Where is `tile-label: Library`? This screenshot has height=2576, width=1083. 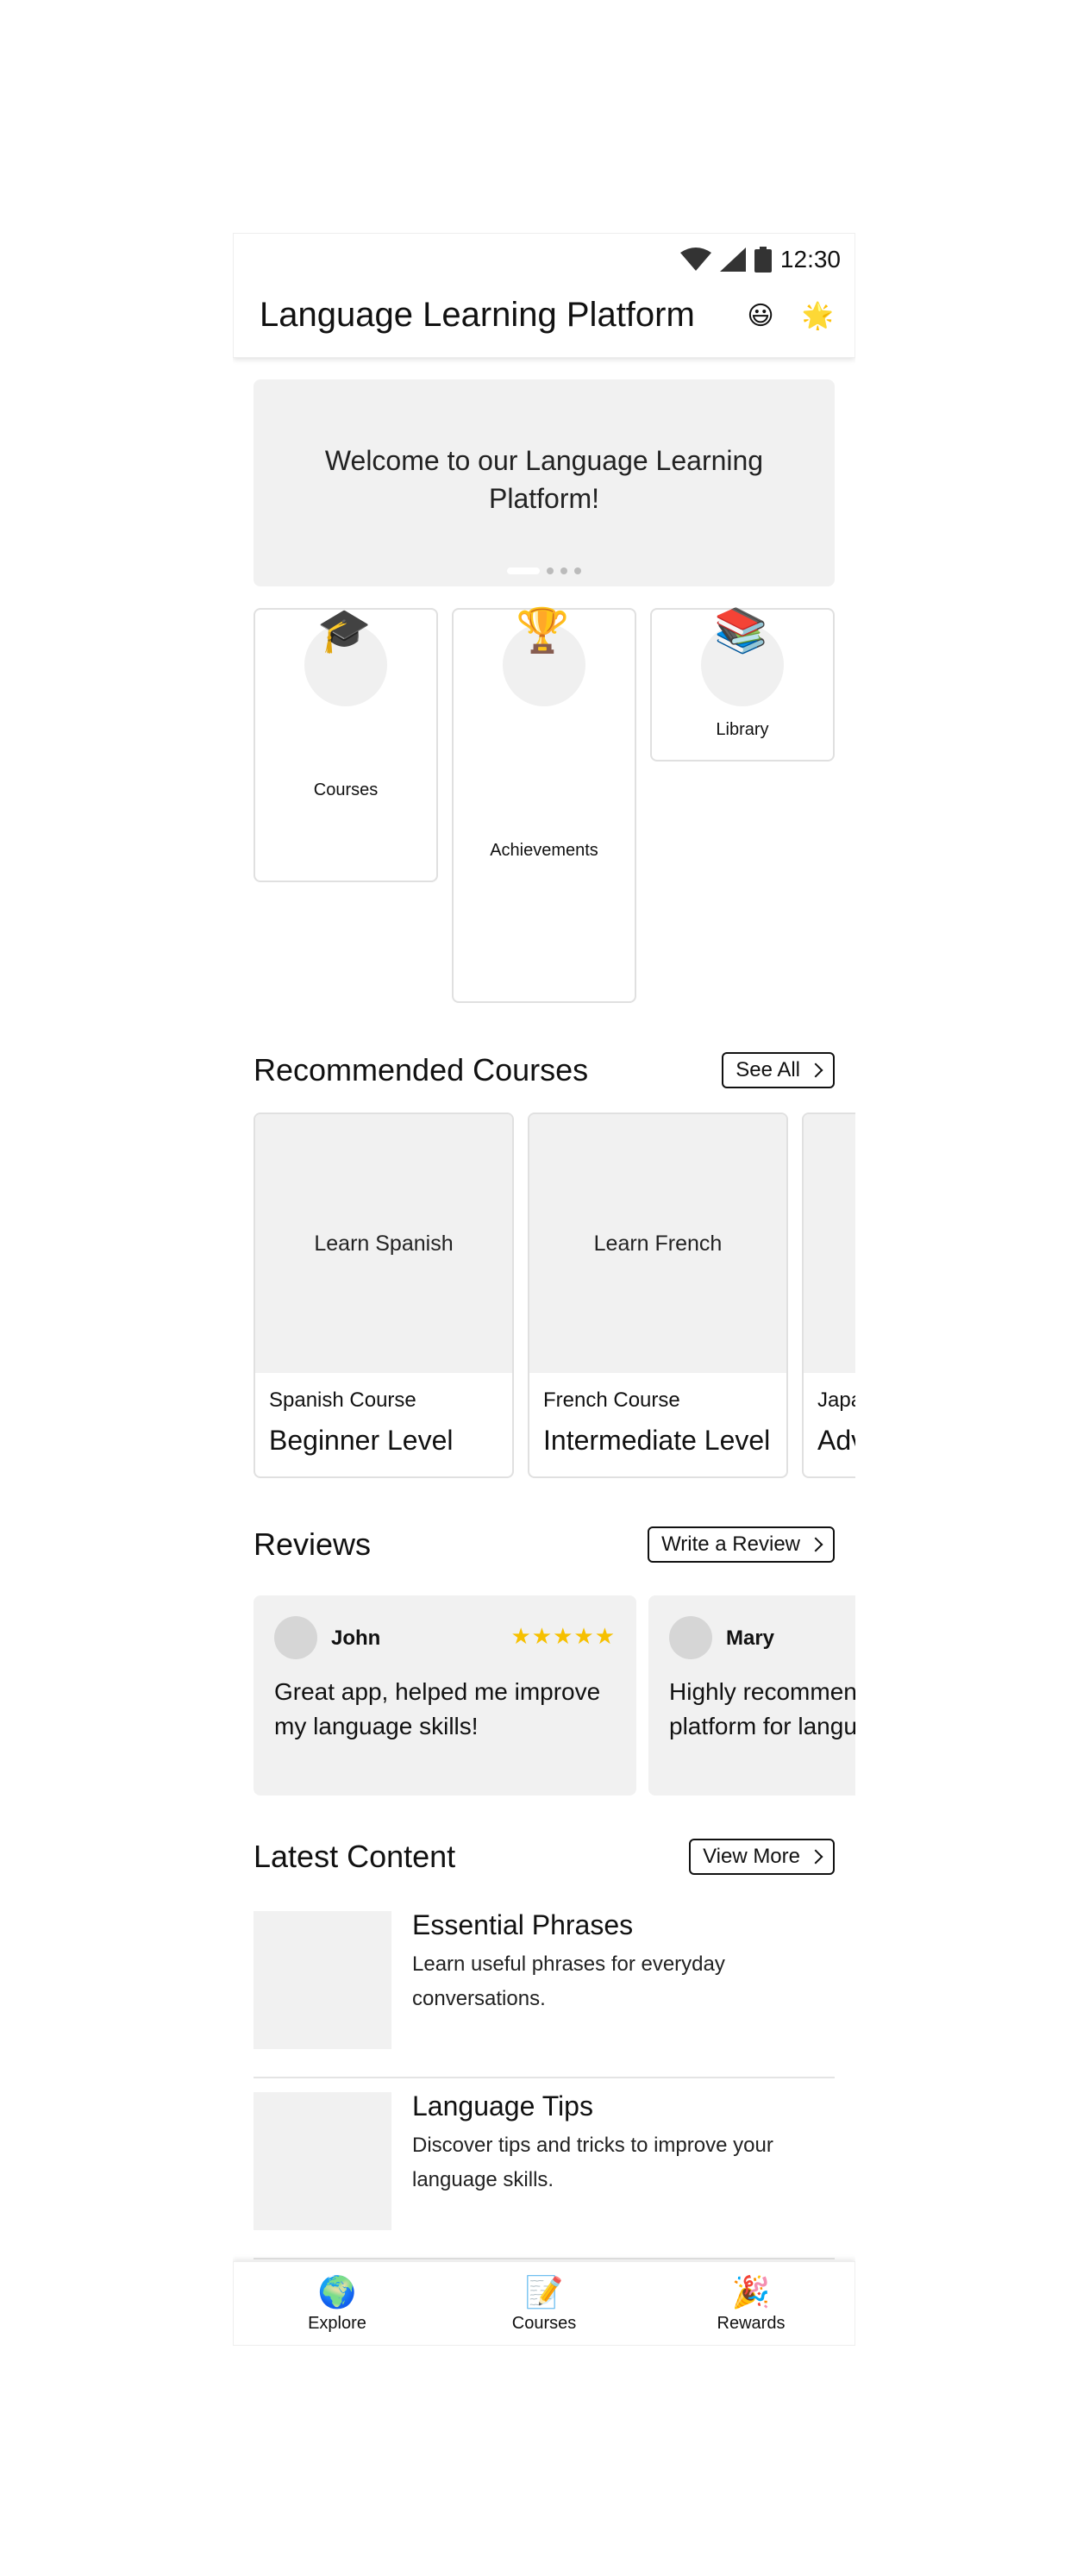 tile-label: Library is located at coordinates (742, 729).